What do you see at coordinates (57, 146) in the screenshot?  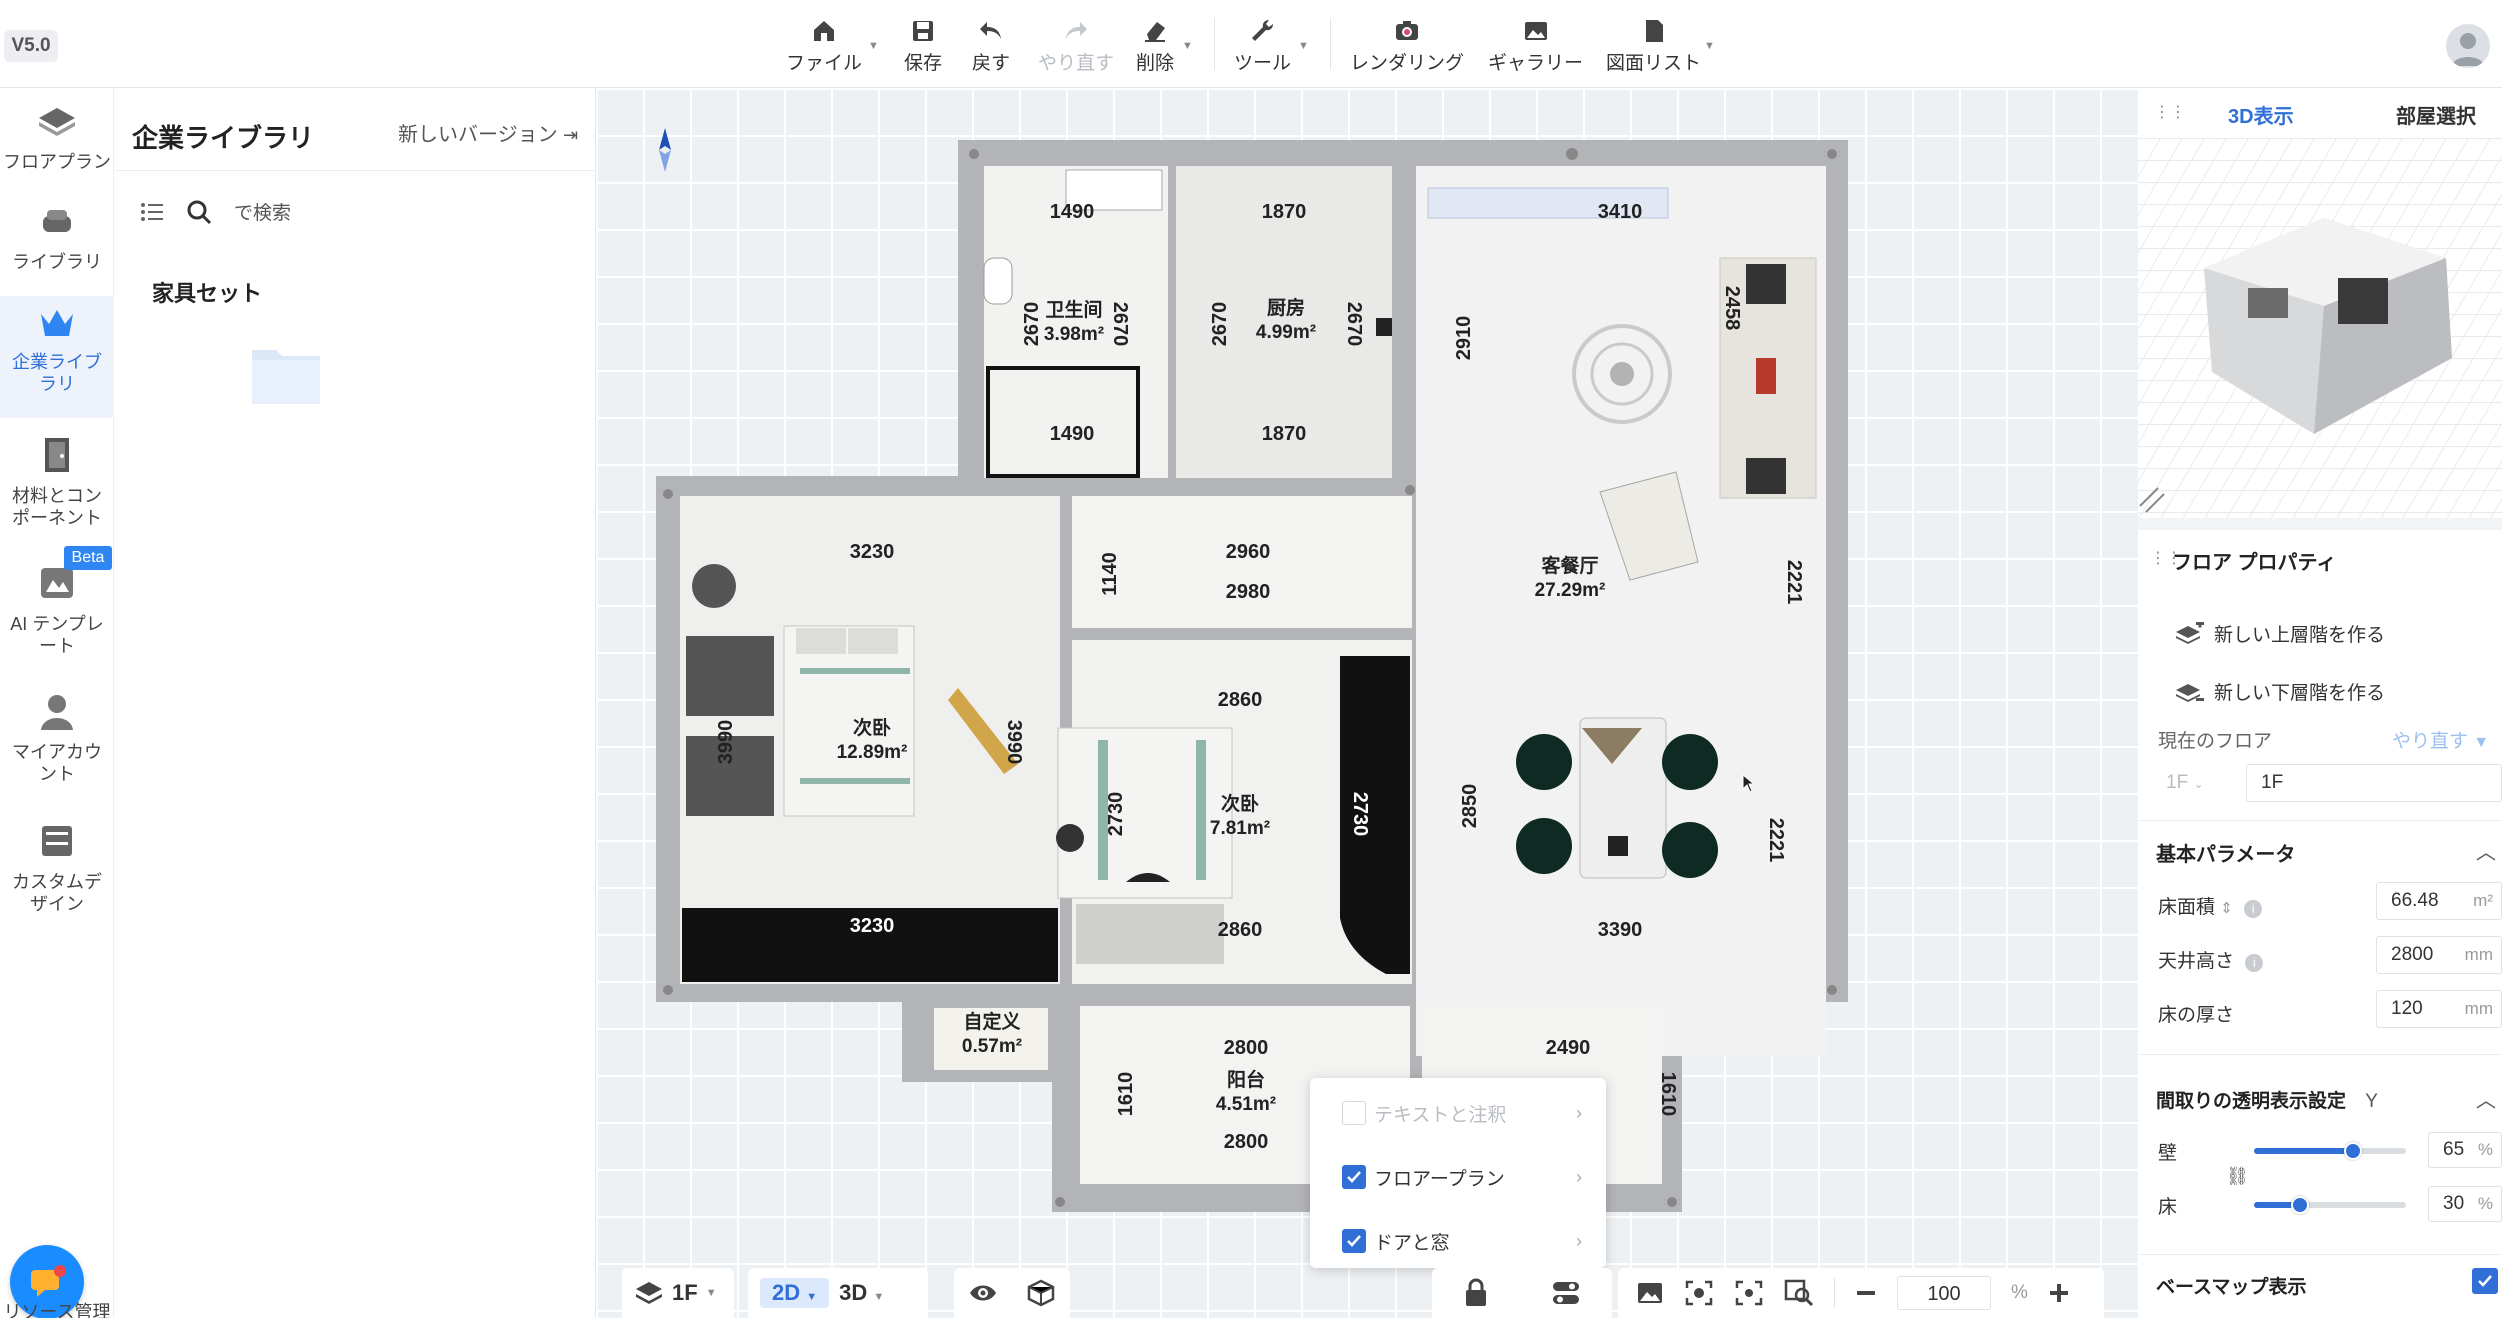 I see `rail-item-floorplan: フロアプラン` at bounding box center [57, 146].